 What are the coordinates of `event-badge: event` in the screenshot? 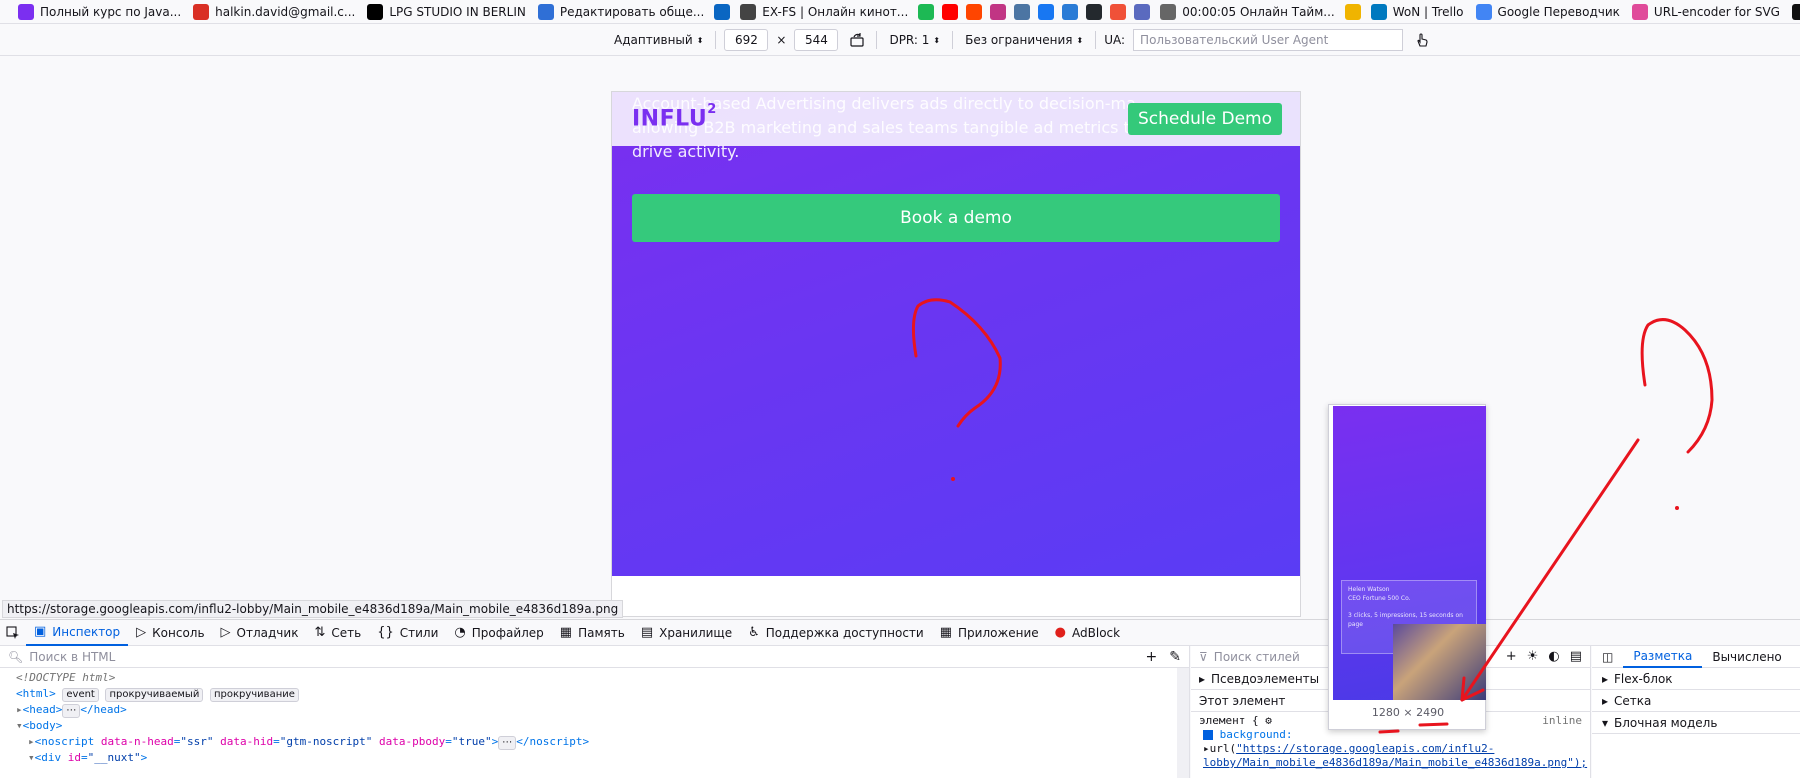 It's located at (80, 695).